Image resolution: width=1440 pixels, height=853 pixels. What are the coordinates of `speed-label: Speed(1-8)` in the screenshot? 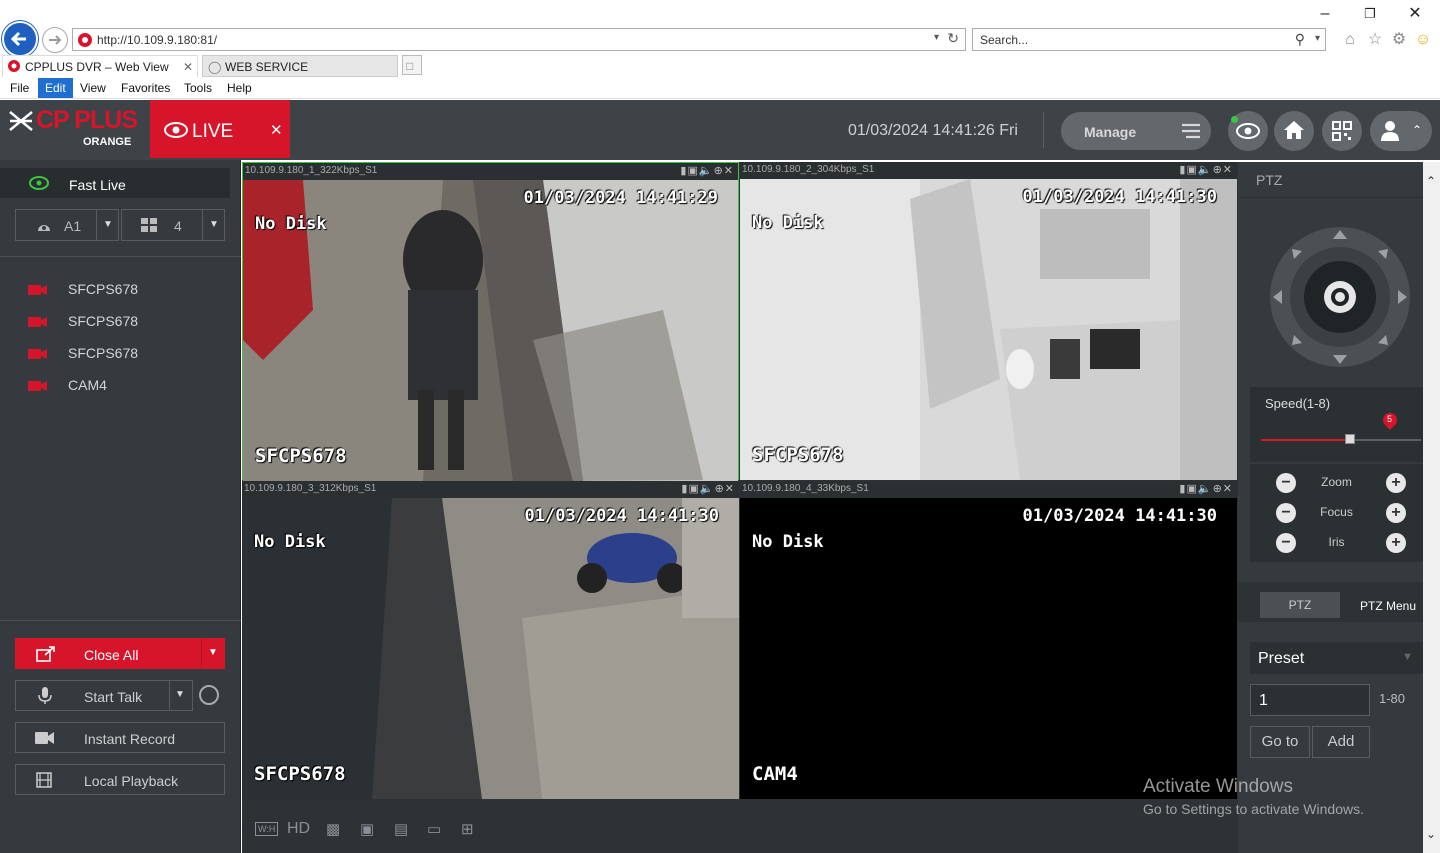 It's located at (1298, 403).